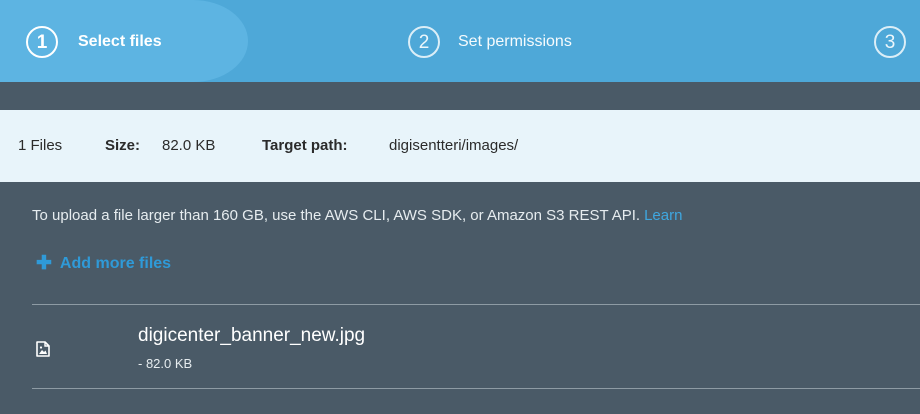 The height and width of the screenshot is (414, 920). What do you see at coordinates (476, 388) in the screenshot?
I see `file-list-divider-bottom` at bounding box center [476, 388].